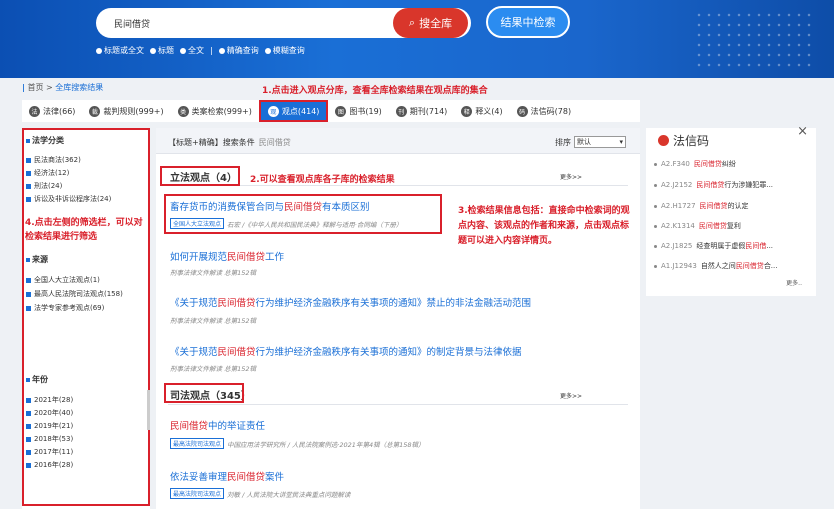 This screenshot has height=509, width=834. I want to click on tab-code: 码法信码(78), so click(544, 111).